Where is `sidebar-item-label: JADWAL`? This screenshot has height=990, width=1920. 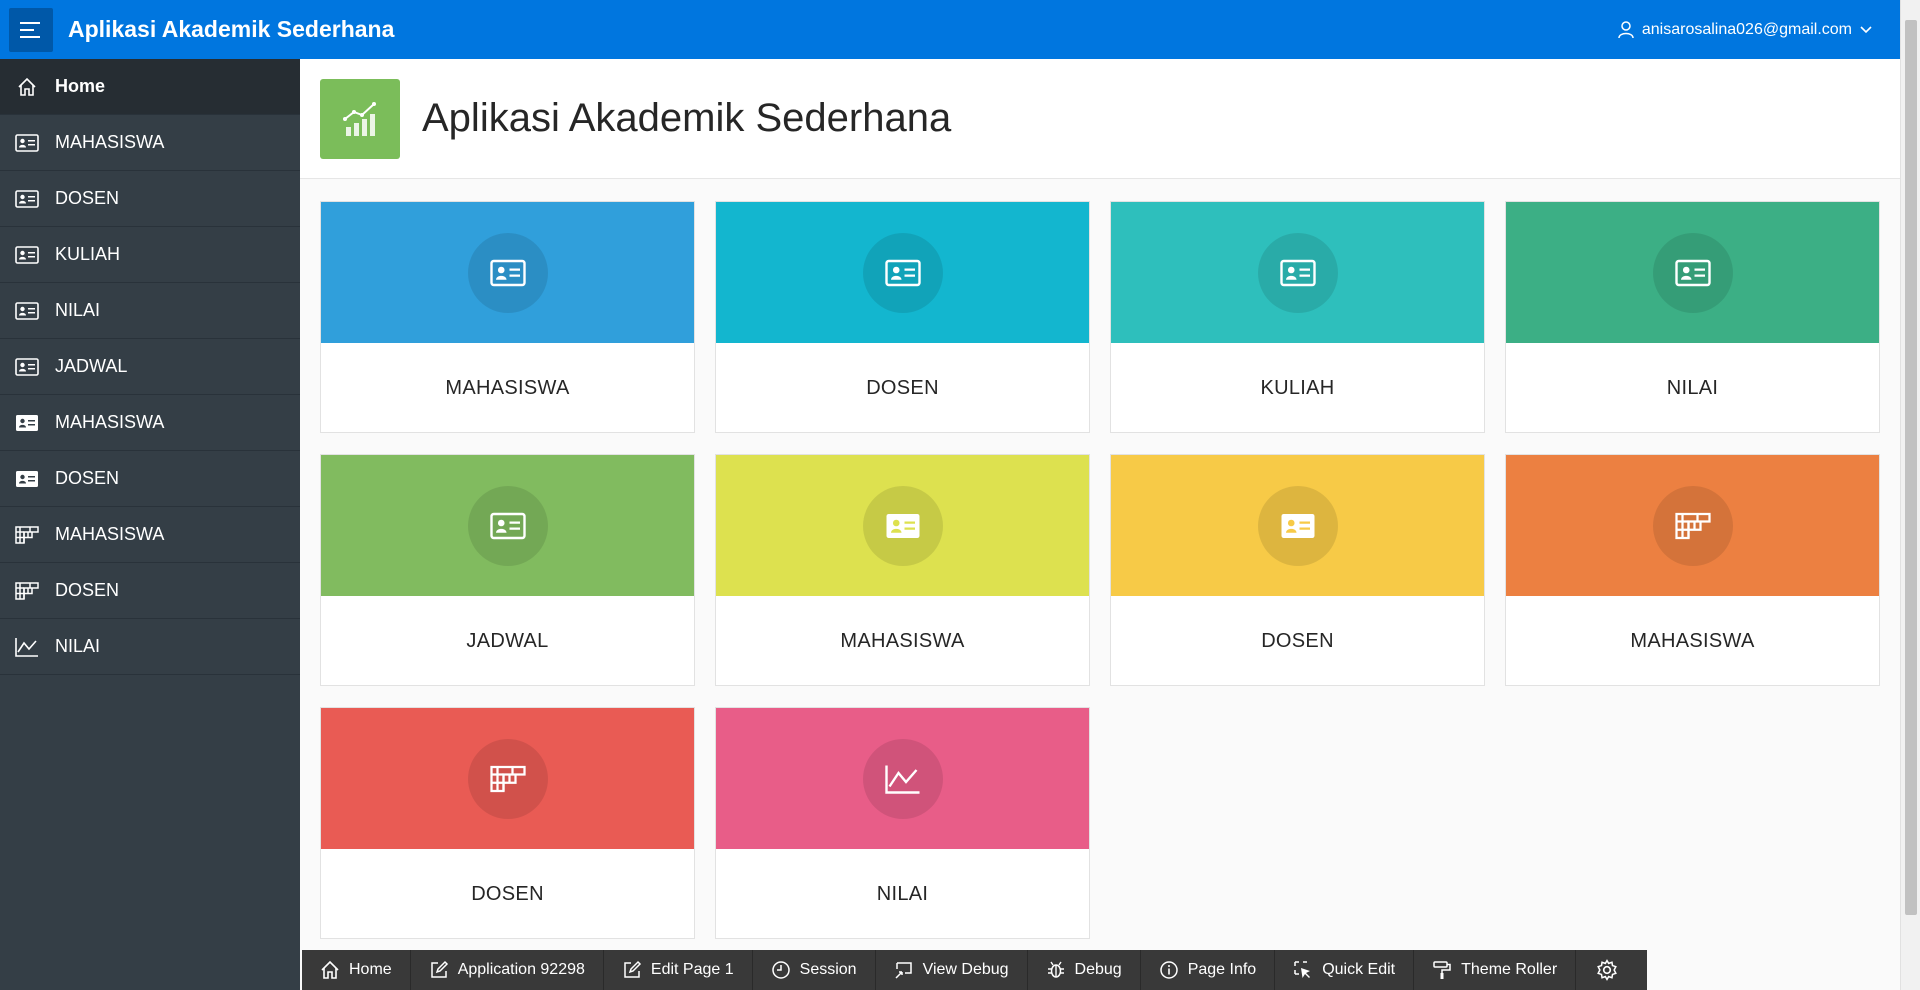
sidebar-item-label: JADWAL is located at coordinates (91, 366).